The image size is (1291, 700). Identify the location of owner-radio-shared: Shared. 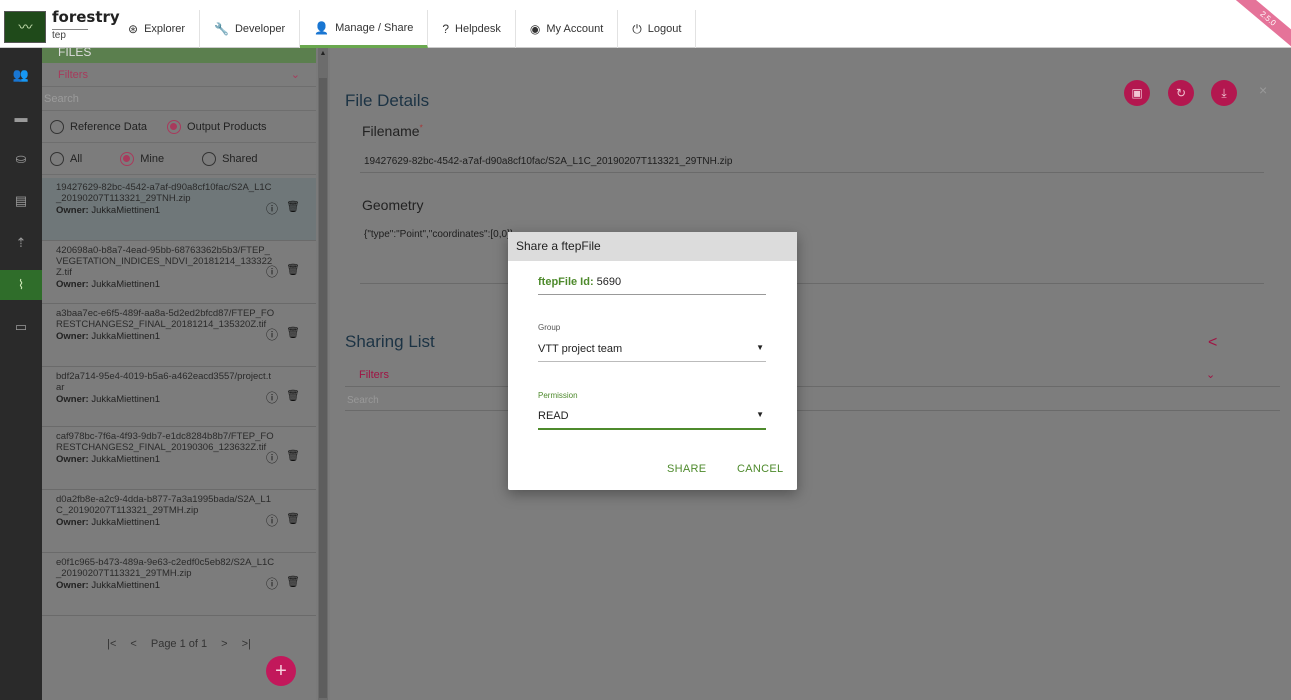
(230, 158).